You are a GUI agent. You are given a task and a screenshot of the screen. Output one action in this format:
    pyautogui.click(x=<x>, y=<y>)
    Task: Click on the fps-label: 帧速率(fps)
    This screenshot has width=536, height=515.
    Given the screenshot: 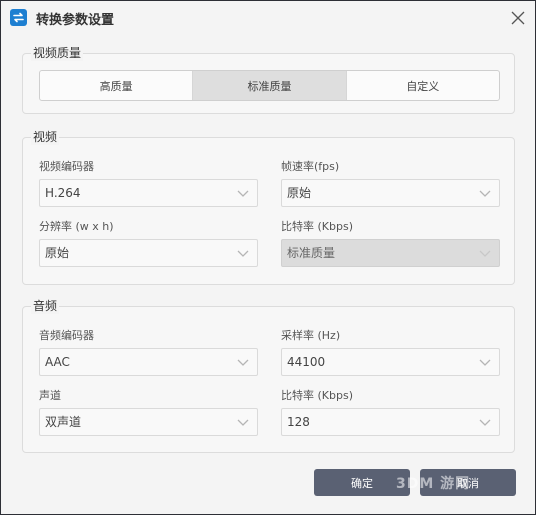 What is the action you would take?
    pyautogui.click(x=310, y=166)
    